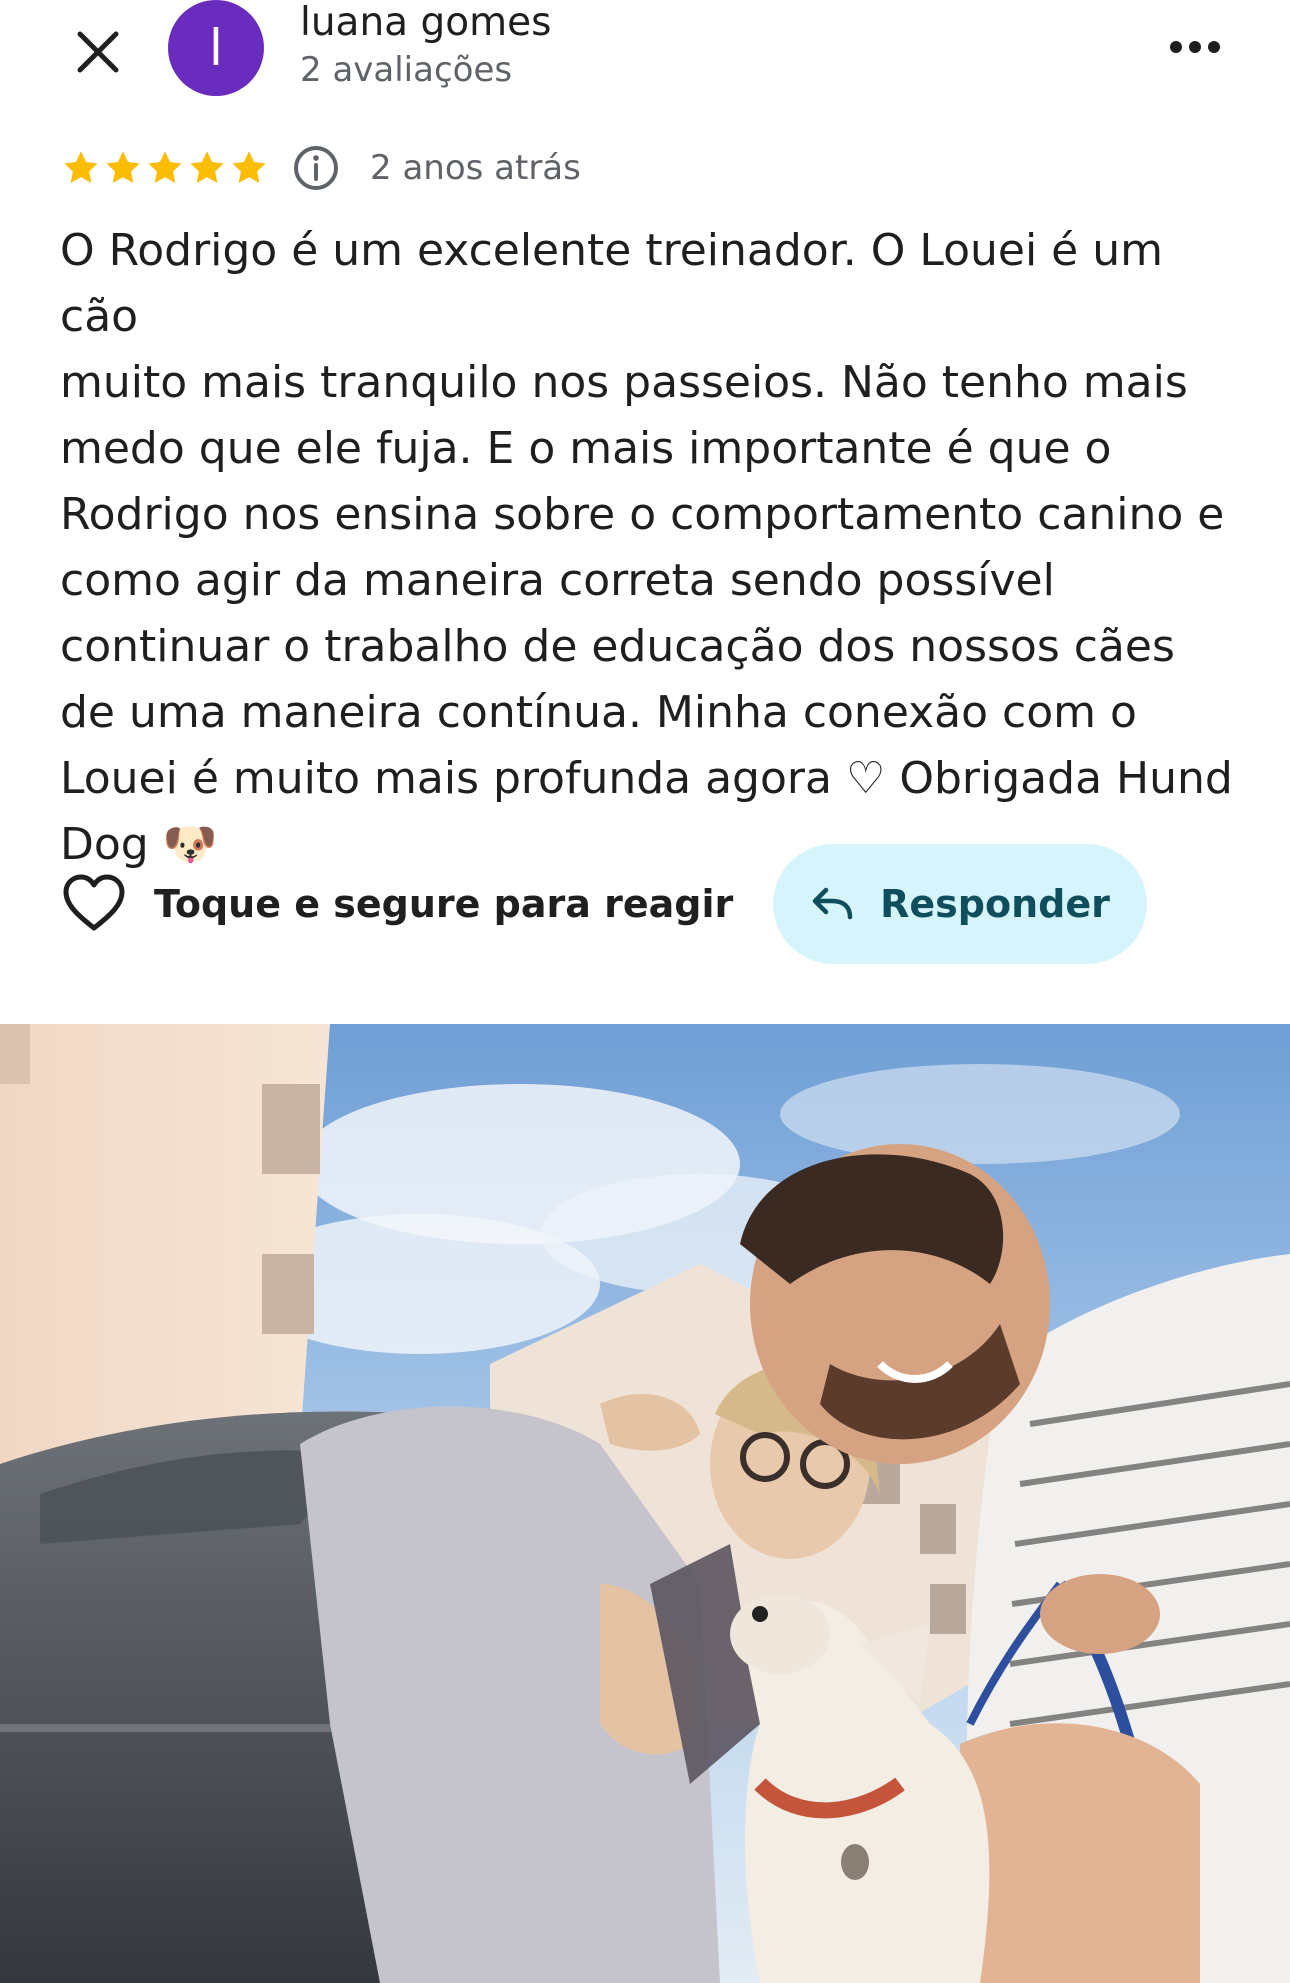 Image resolution: width=1290 pixels, height=1983 pixels. What do you see at coordinates (995, 904) in the screenshot?
I see `reply-label: Responder` at bounding box center [995, 904].